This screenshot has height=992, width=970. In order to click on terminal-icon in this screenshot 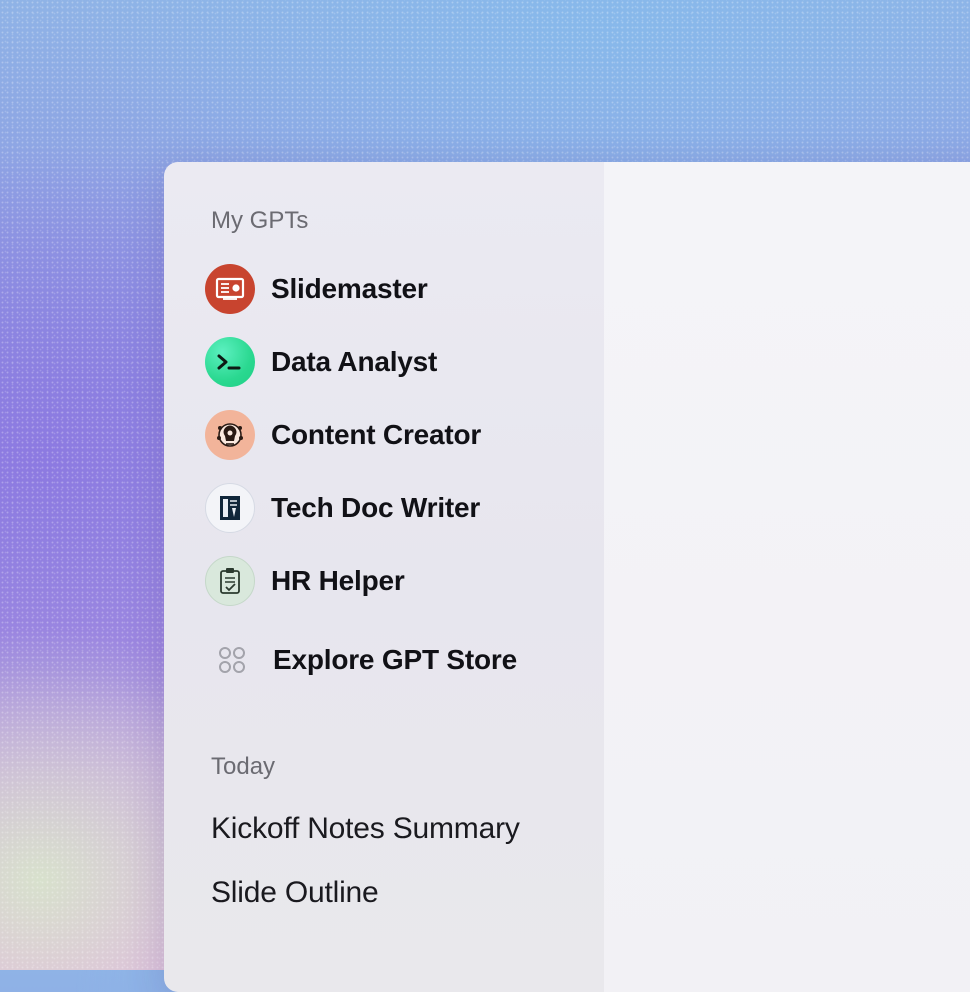, I will do `click(230, 362)`.